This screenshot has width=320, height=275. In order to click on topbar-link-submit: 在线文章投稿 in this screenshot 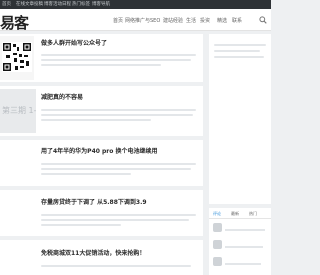, I will do `click(29, 4)`.